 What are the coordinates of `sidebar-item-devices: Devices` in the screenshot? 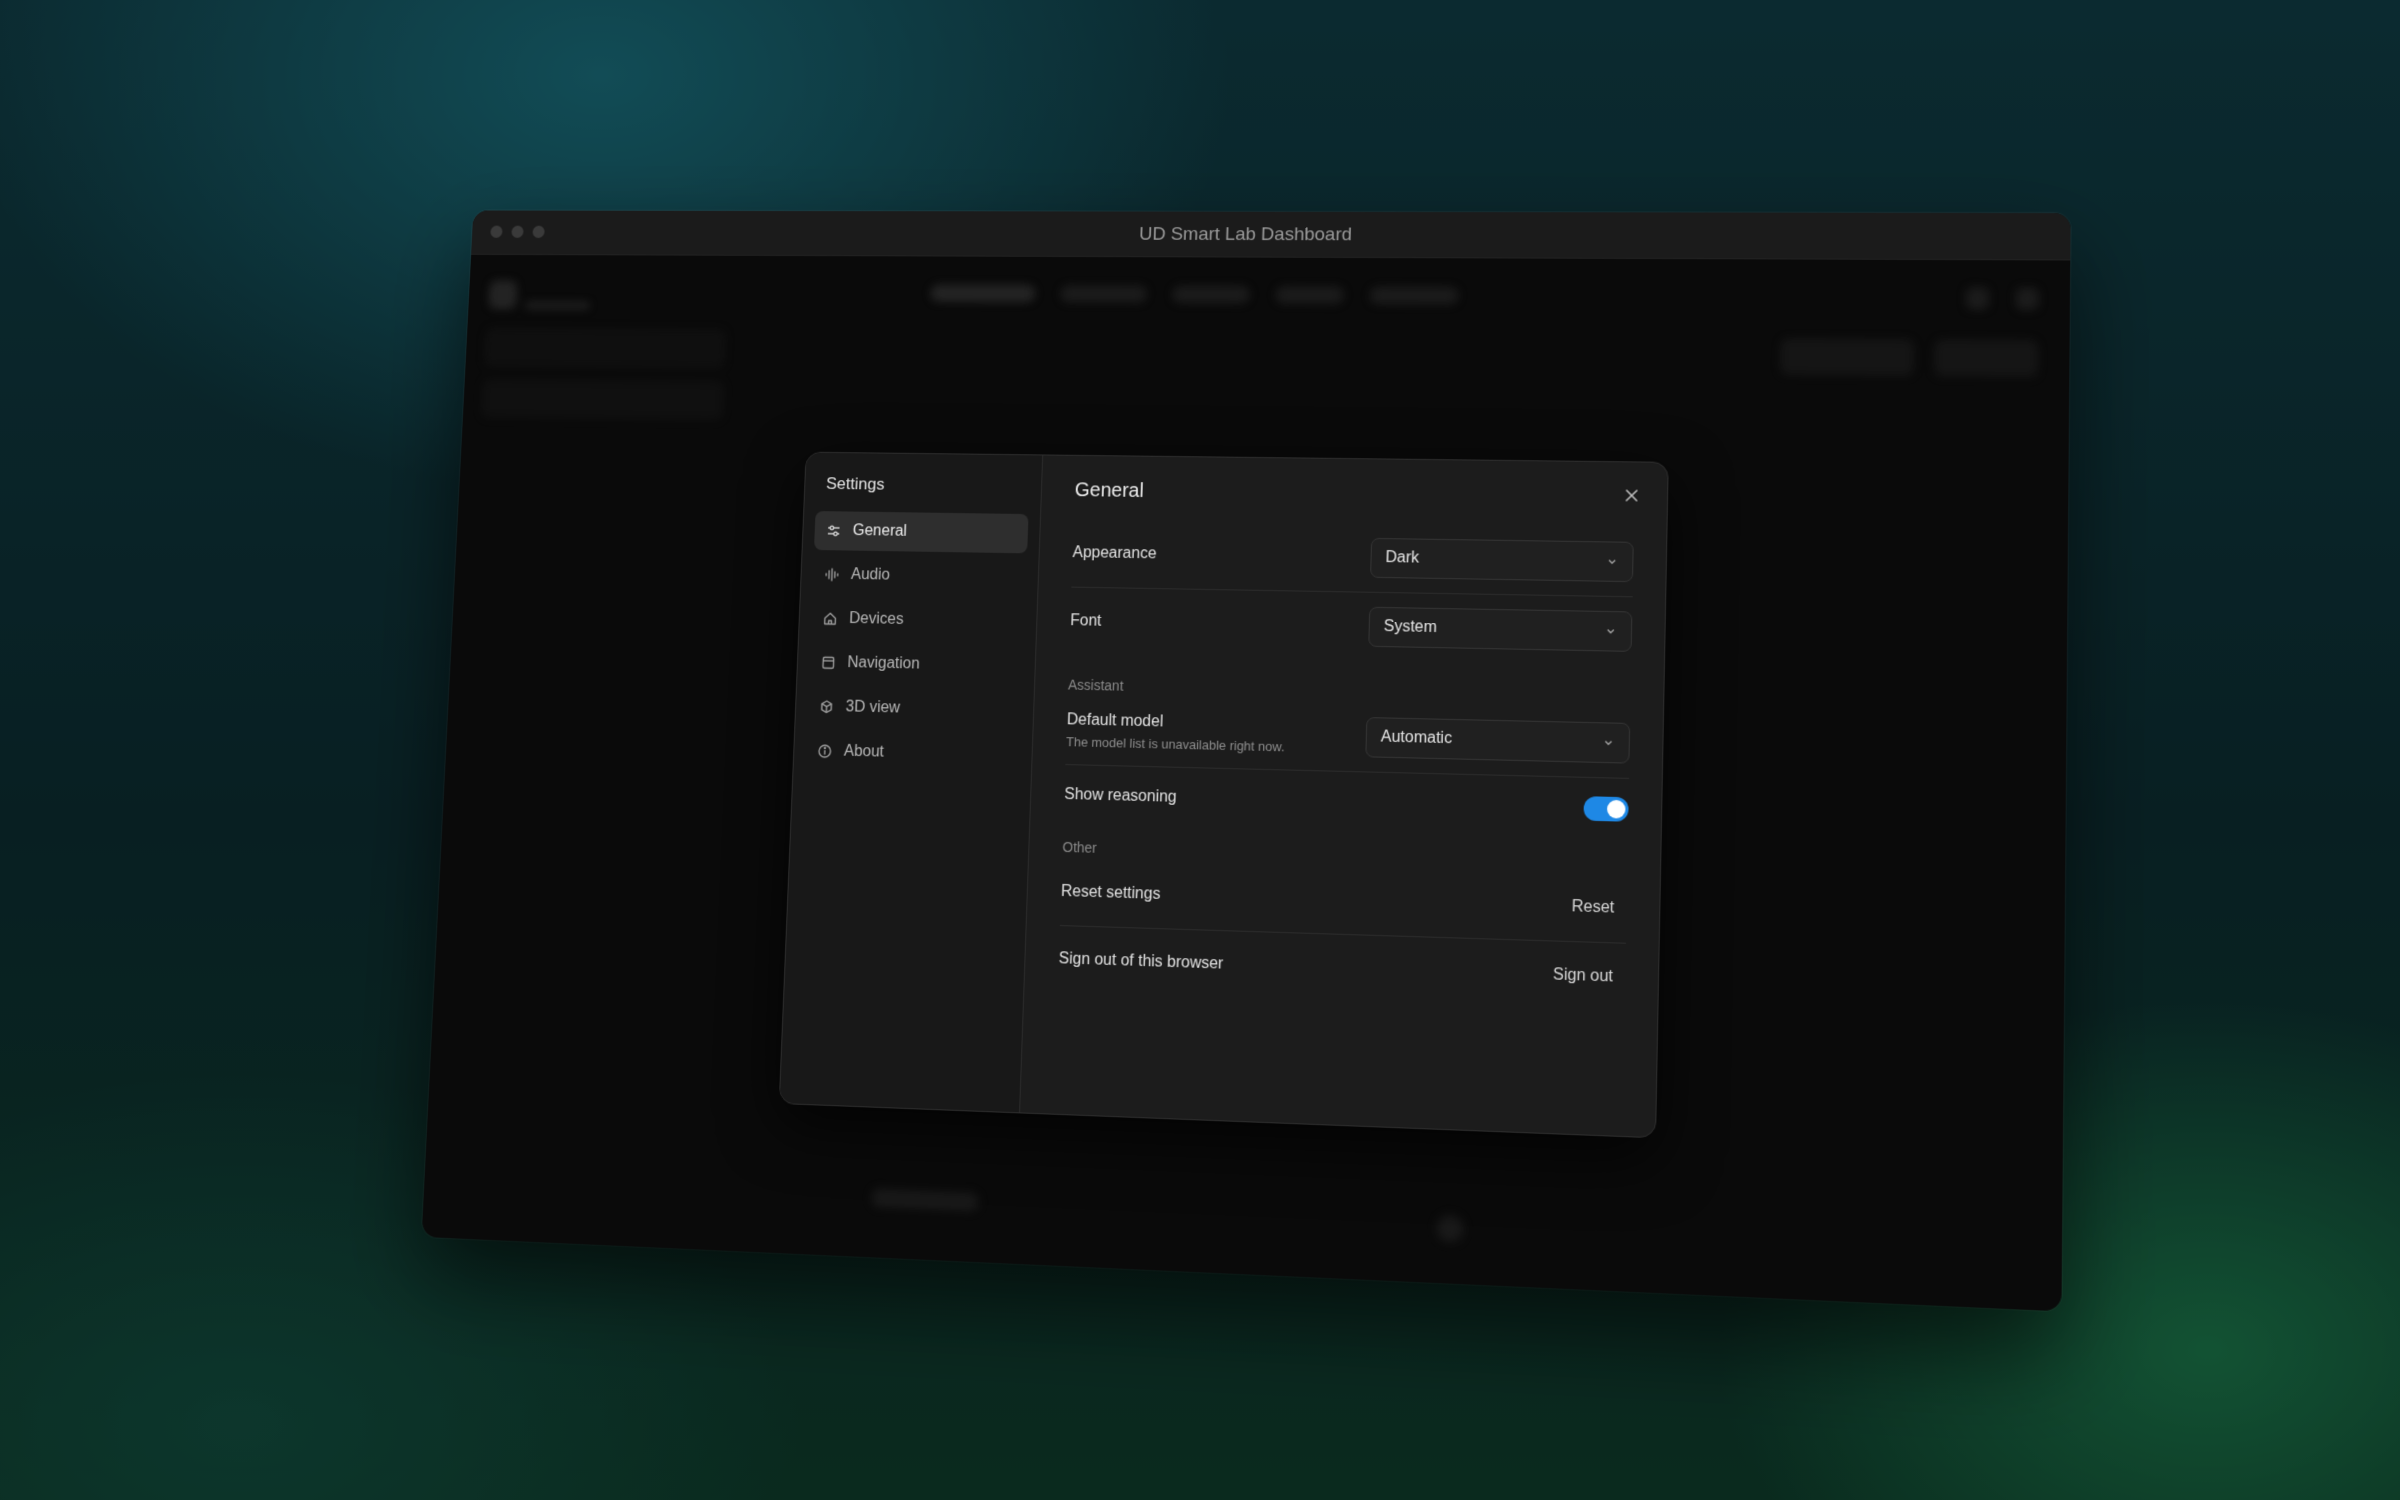 It's located at (917, 620).